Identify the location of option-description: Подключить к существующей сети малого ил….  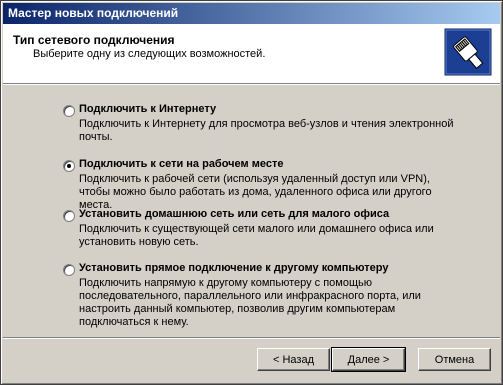
(256, 235).